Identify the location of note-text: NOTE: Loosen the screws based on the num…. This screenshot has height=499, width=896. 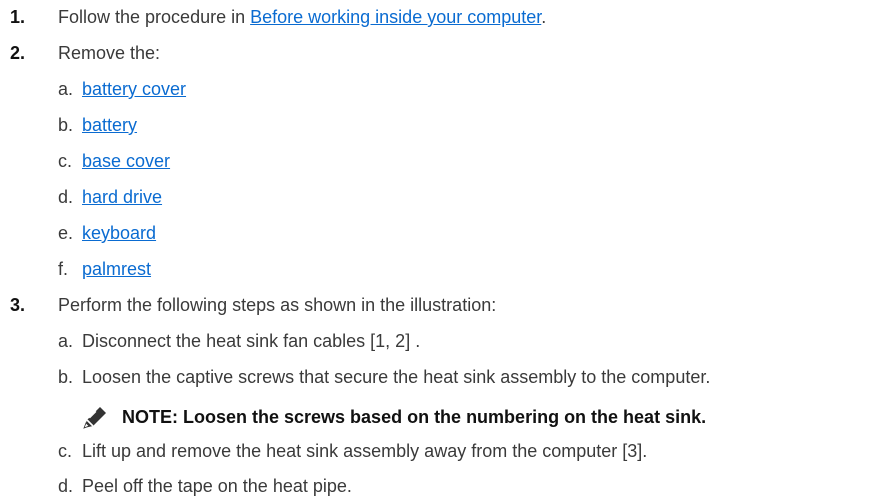
(414, 417).